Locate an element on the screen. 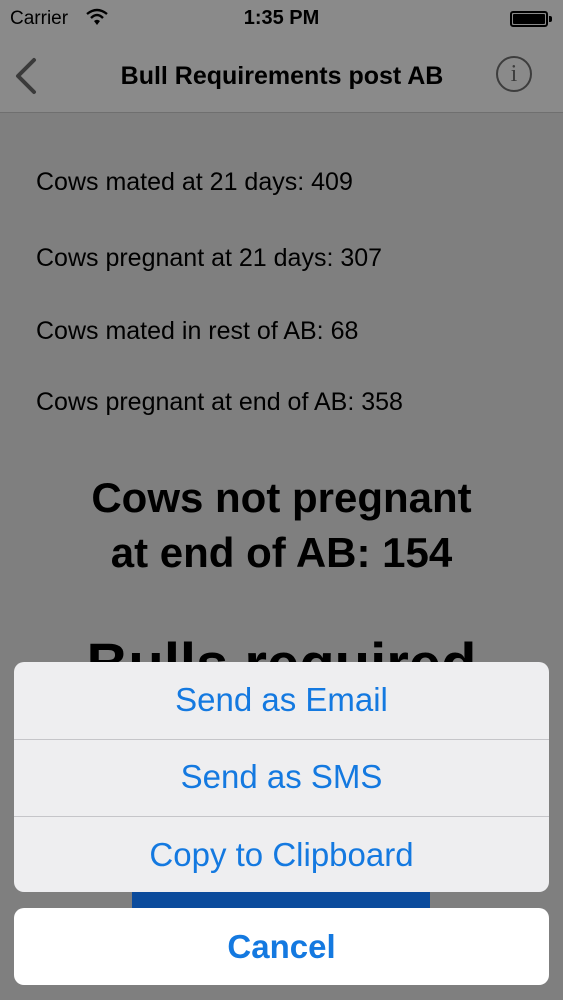  navigation-bar: Bull Requirements post AB i is located at coordinates (281, 76).